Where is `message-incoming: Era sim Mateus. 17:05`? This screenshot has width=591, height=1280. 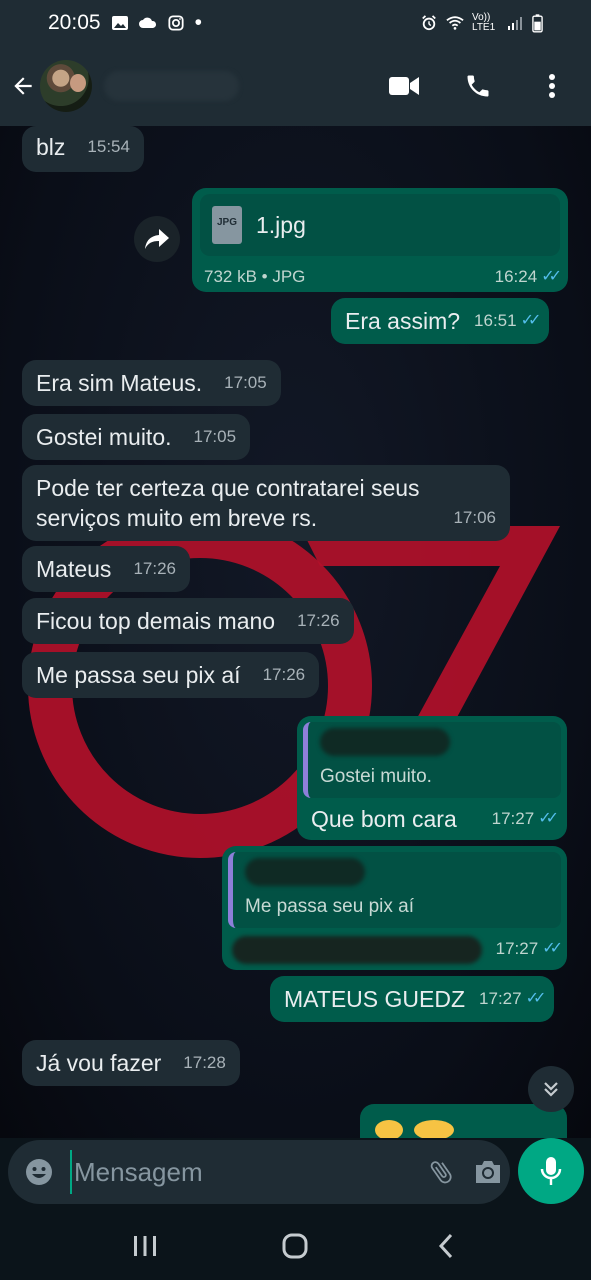 message-incoming: Era sim Mateus. 17:05 is located at coordinates (151, 383).